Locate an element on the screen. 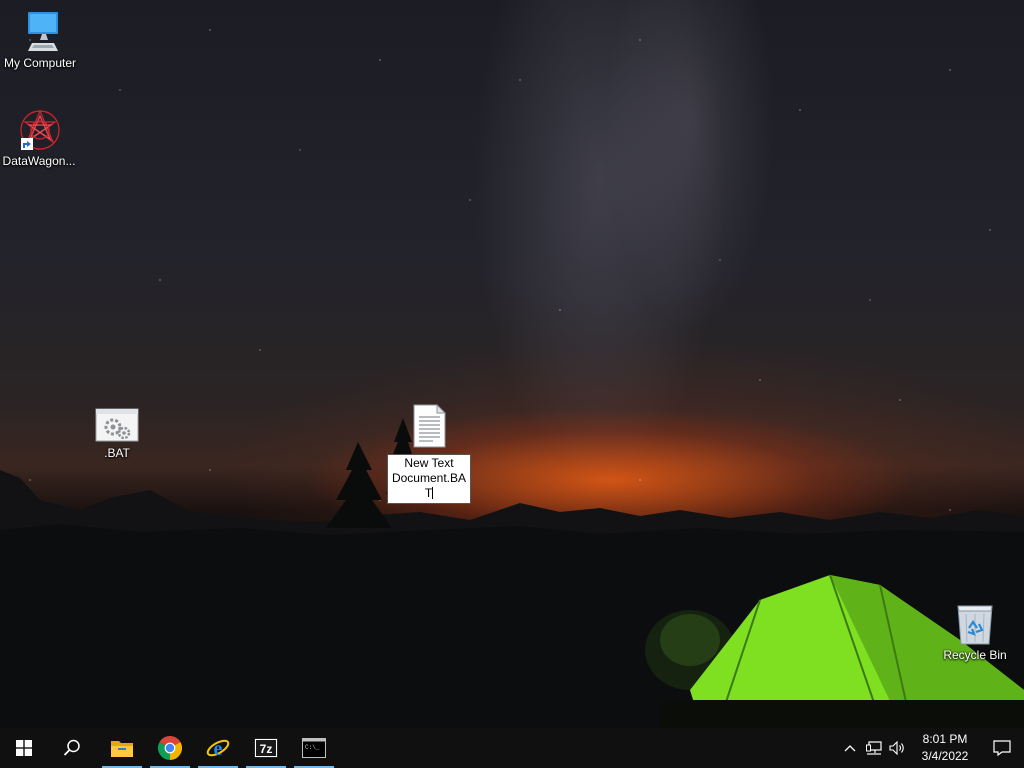 The height and width of the screenshot is (768, 1024). datawagon-icon is located at coordinates (40, 129).